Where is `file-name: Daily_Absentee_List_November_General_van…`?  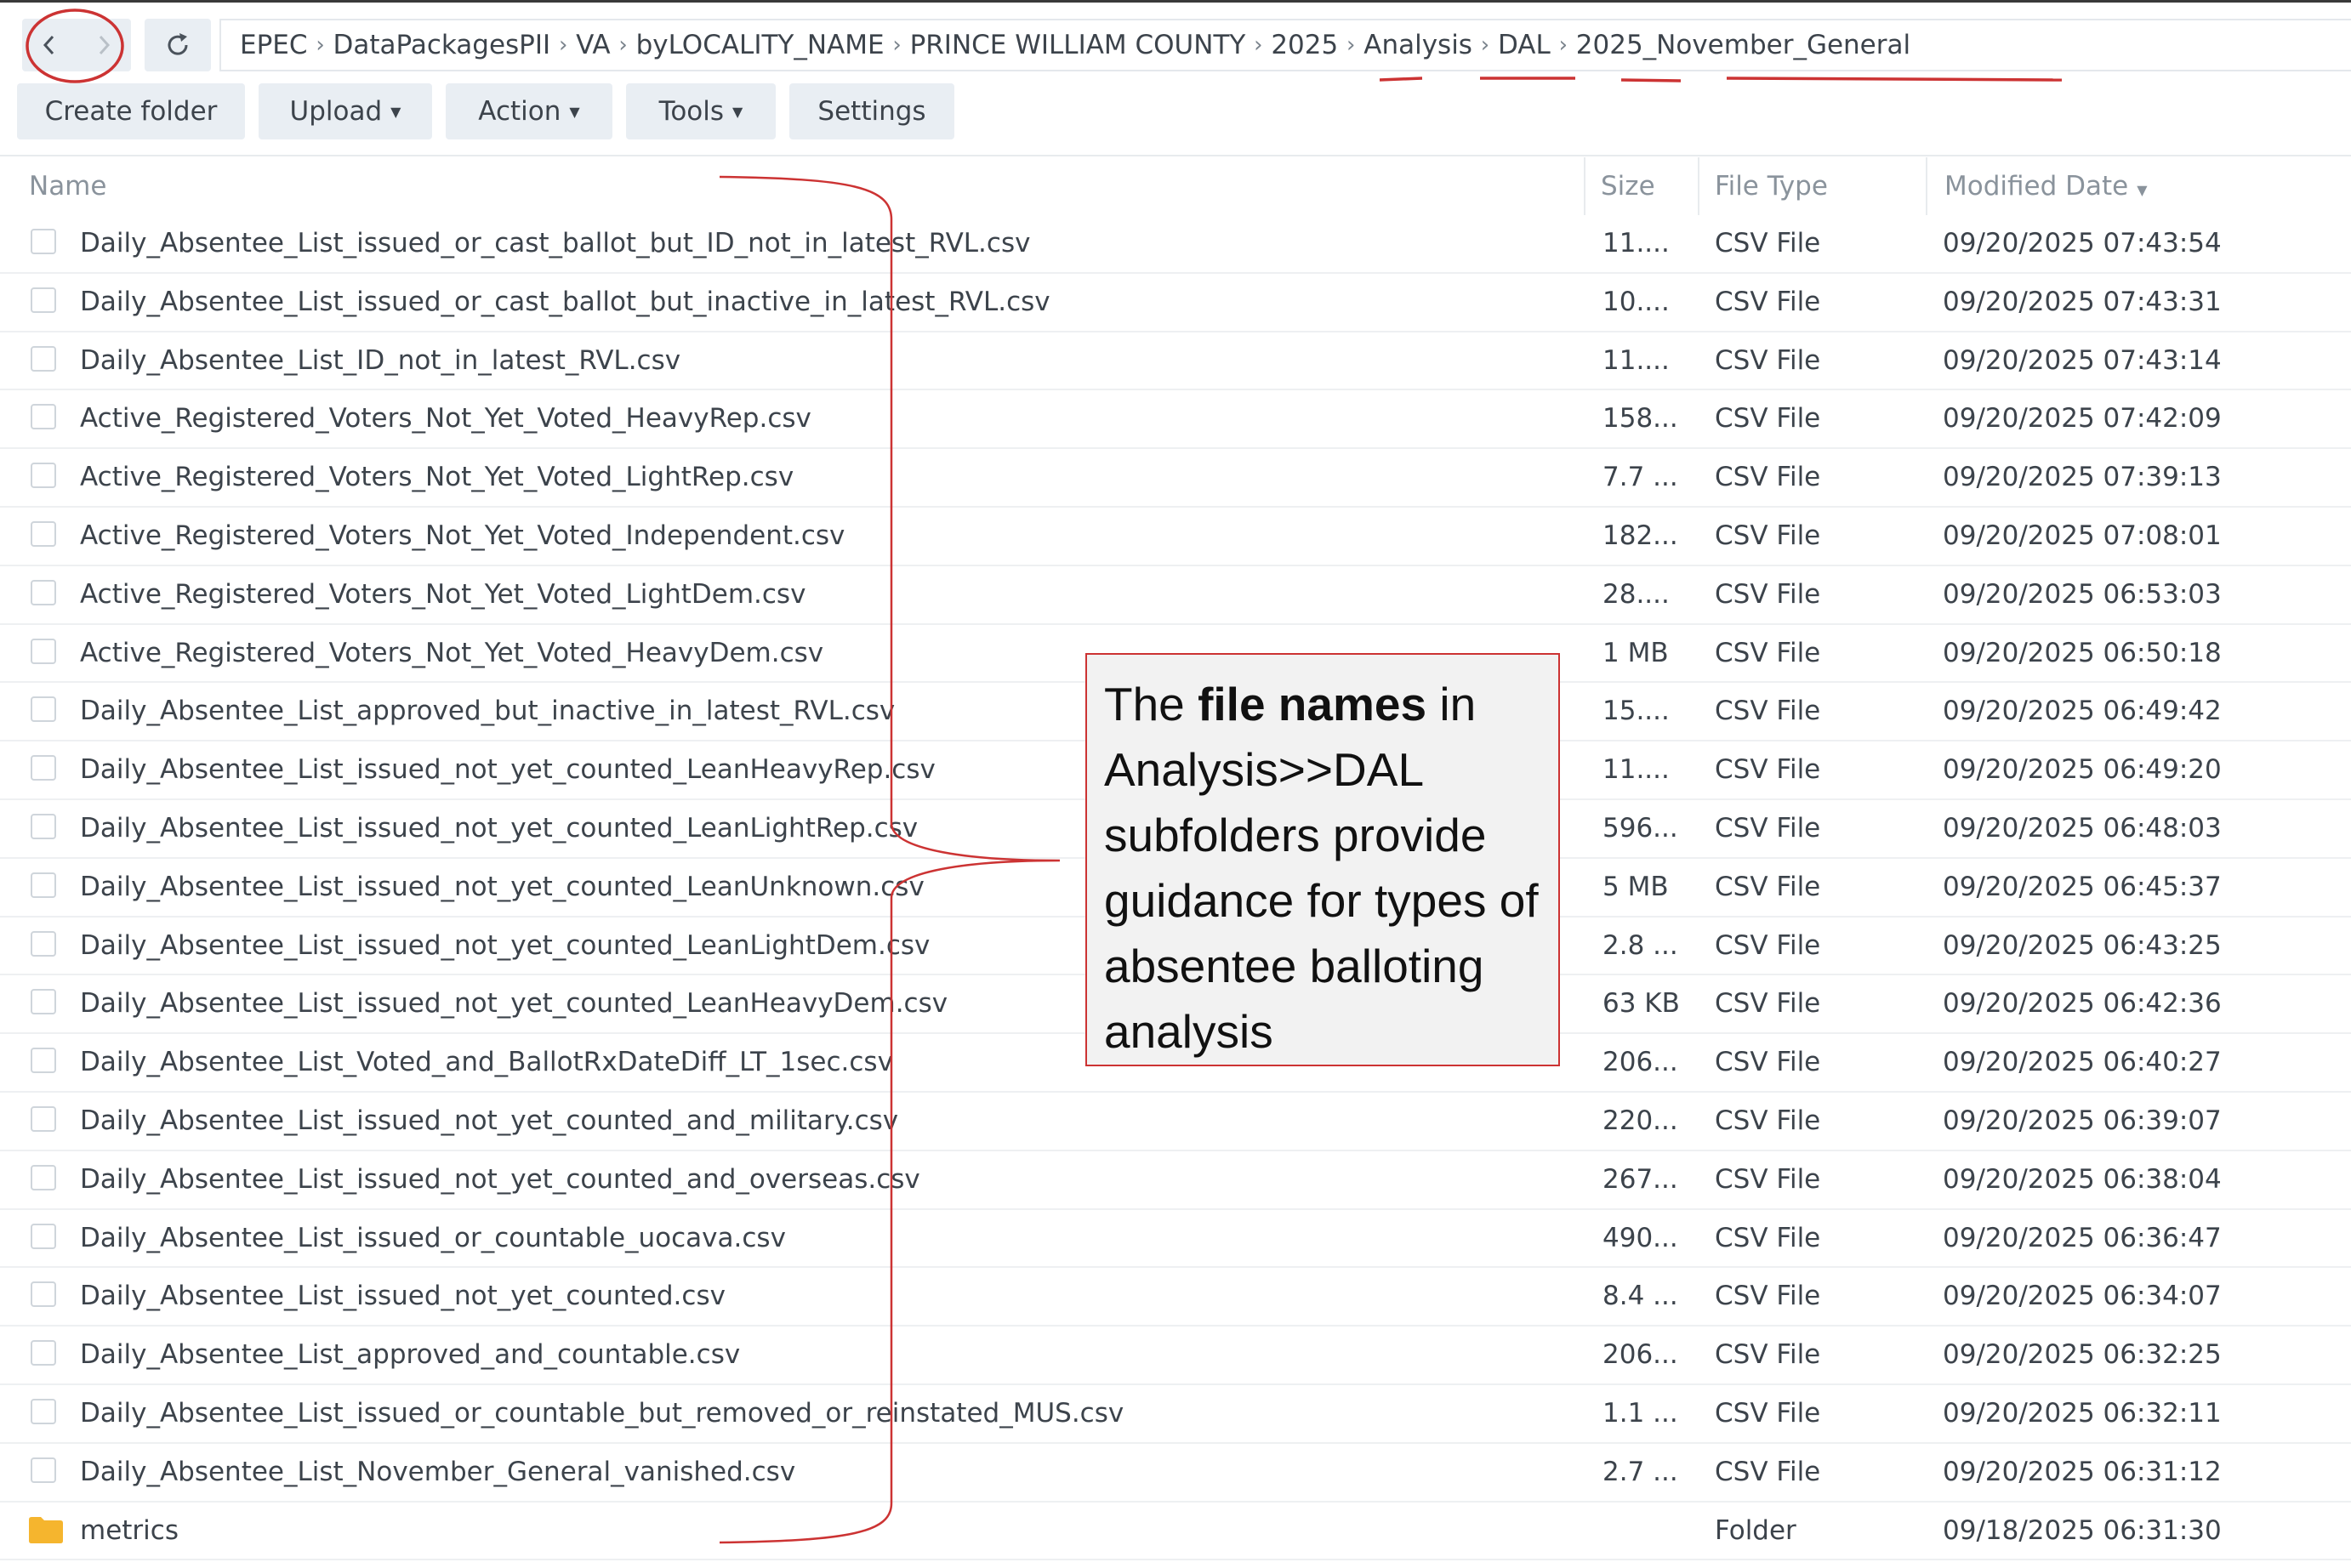
file-name: Daily_Absentee_List_November_General_van… is located at coordinates (438, 1472).